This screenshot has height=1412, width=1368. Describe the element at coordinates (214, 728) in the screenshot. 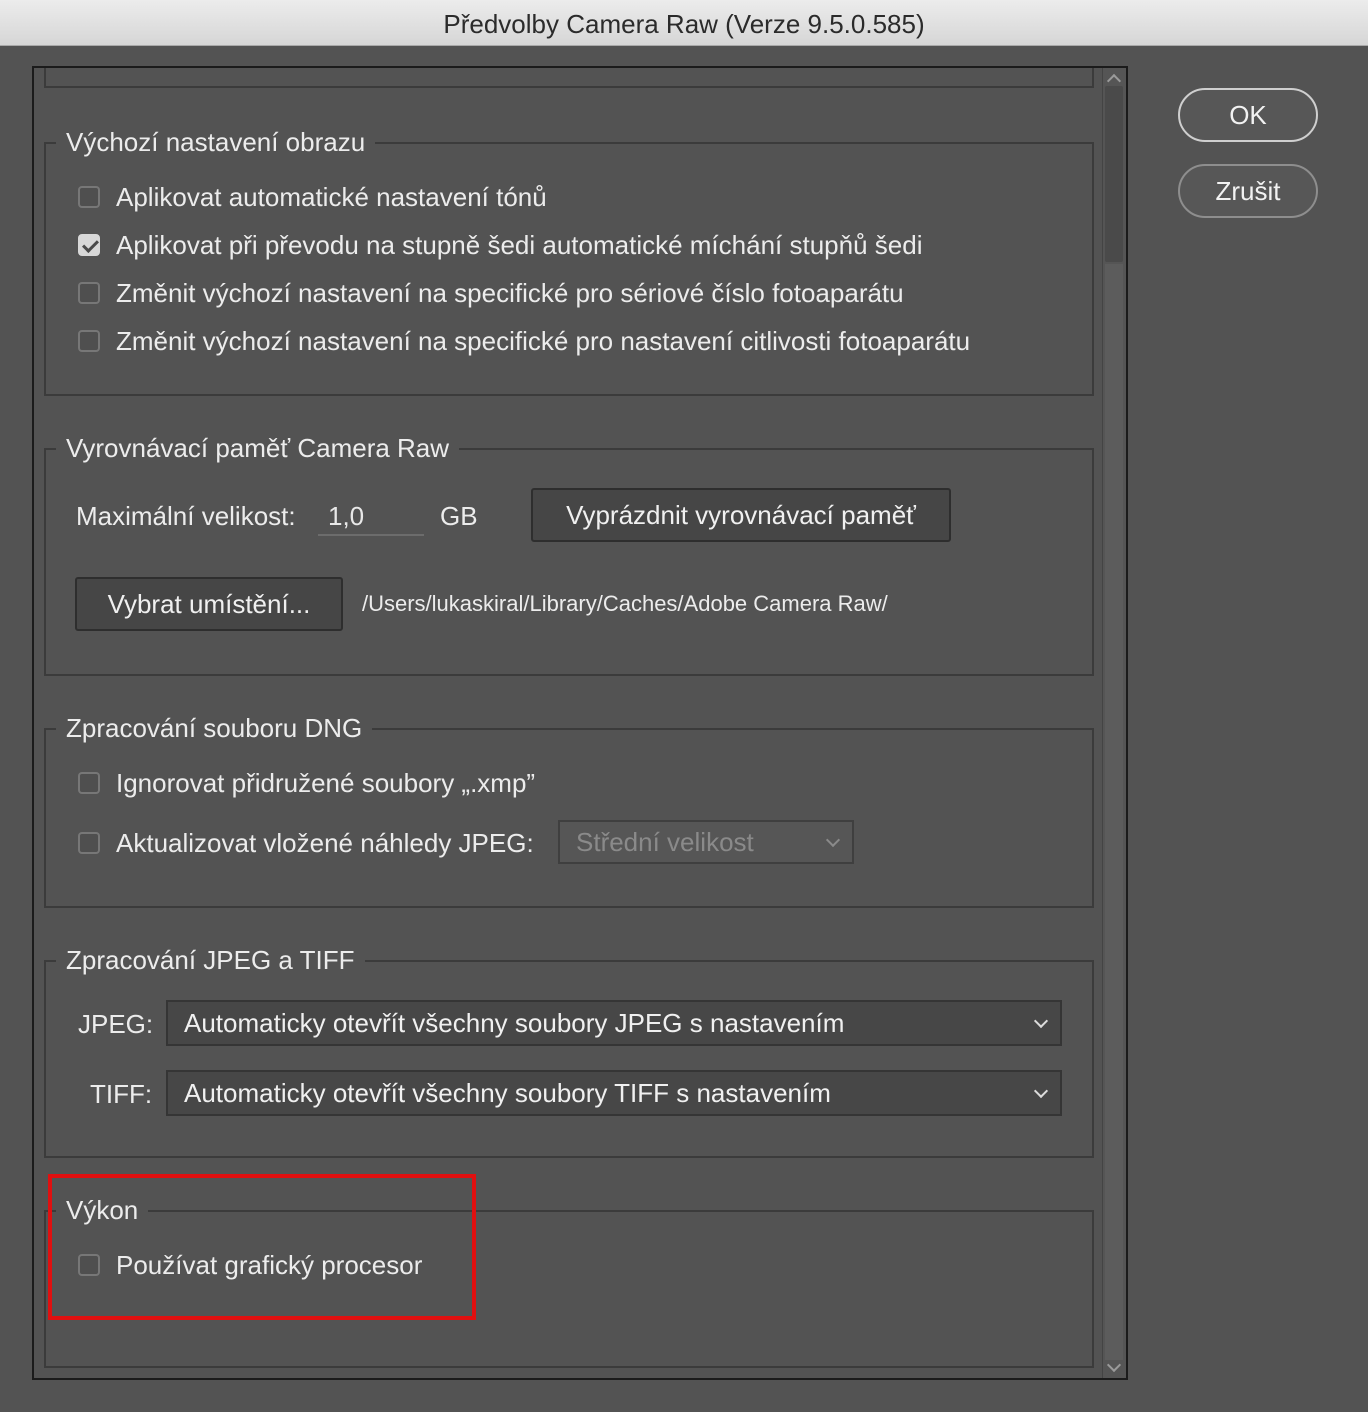

I see `dng-title: Zpracování souboru DNG` at that location.